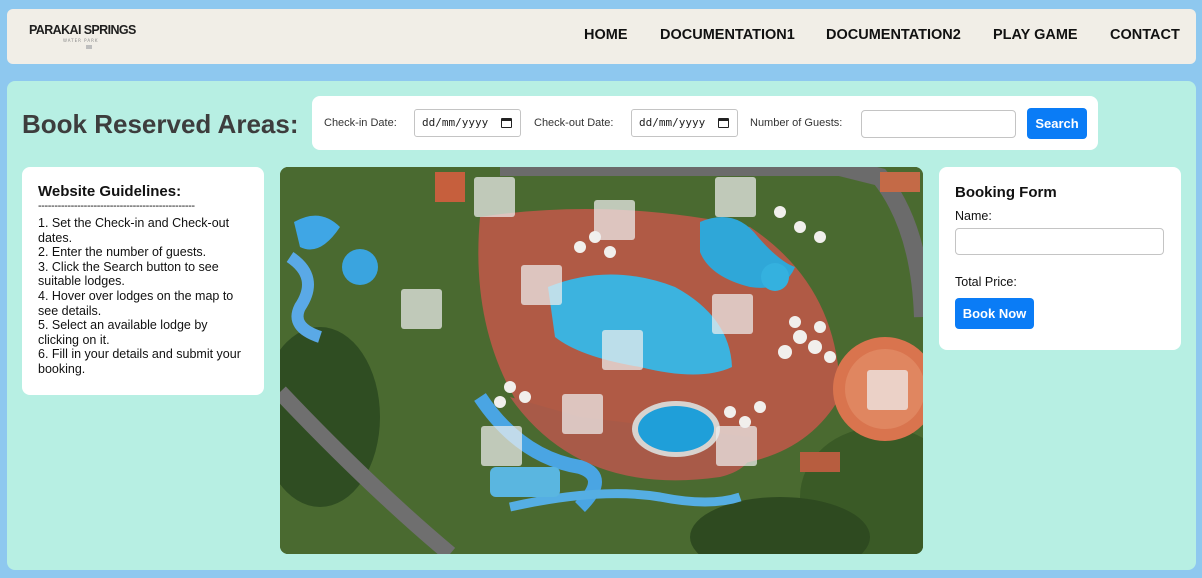 The image size is (1202, 578). I want to click on logo-text: PARAKAI SPRINGS, so click(82, 30).